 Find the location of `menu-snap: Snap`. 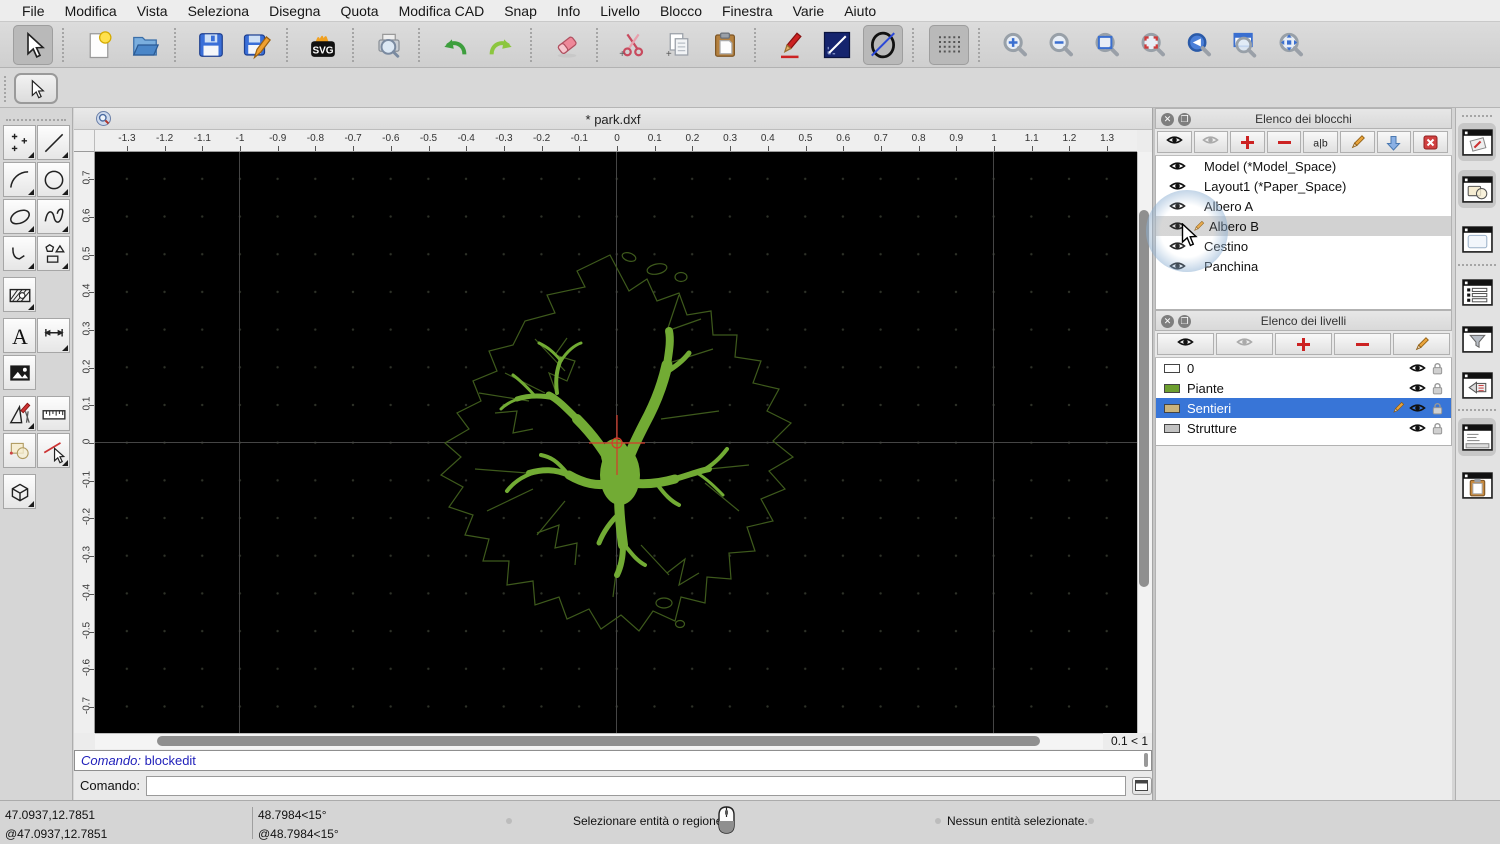

menu-snap: Snap is located at coordinates (520, 11).